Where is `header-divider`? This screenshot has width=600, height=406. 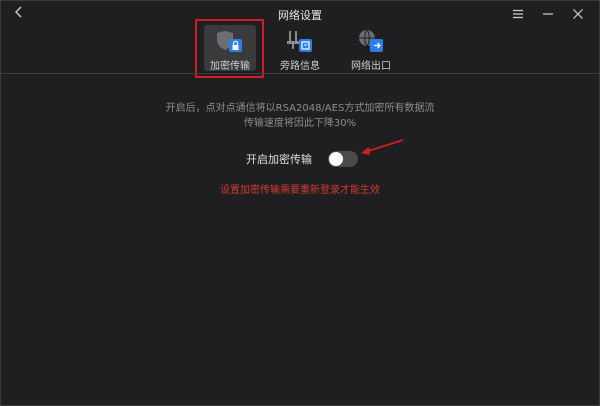
header-divider is located at coordinates (300, 73).